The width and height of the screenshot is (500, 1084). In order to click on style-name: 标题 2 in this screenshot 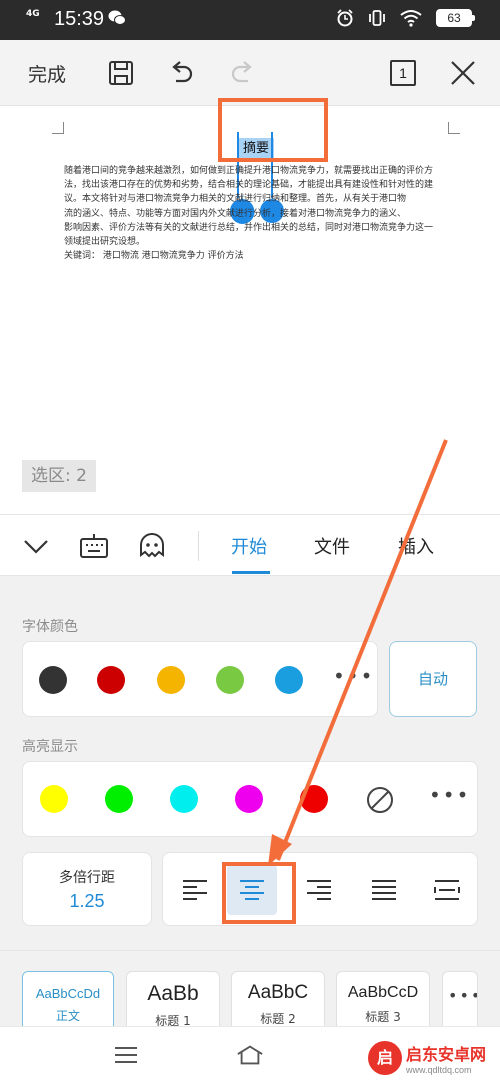, I will do `click(278, 1019)`.